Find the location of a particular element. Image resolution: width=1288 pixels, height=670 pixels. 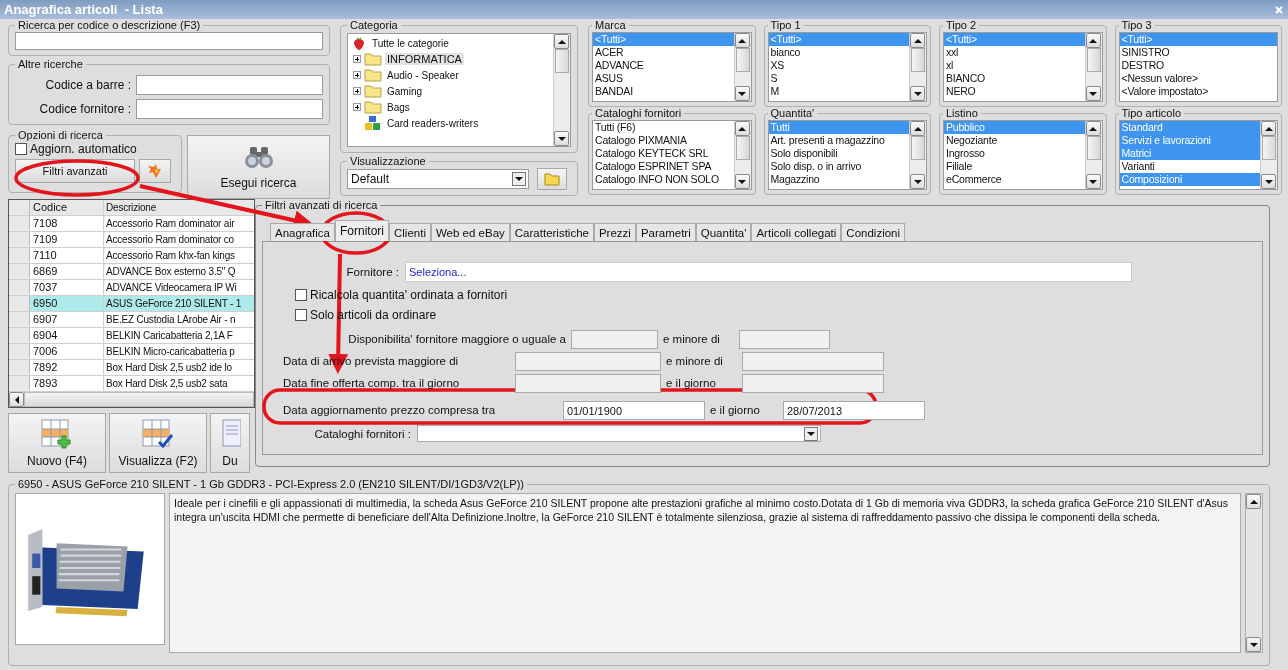

list-item: SINISTRO is located at coordinates (1198, 52).